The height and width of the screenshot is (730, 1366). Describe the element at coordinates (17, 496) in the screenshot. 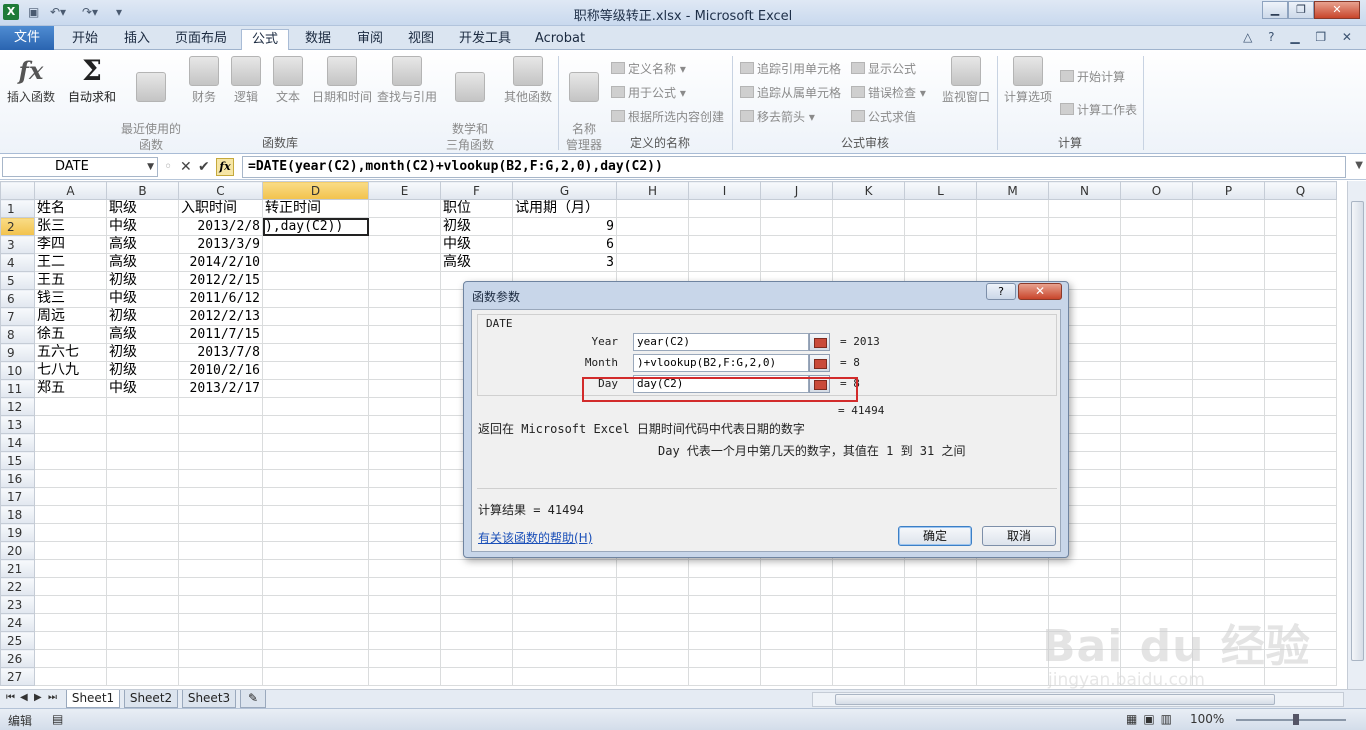

I see `row-header: 17` at that location.